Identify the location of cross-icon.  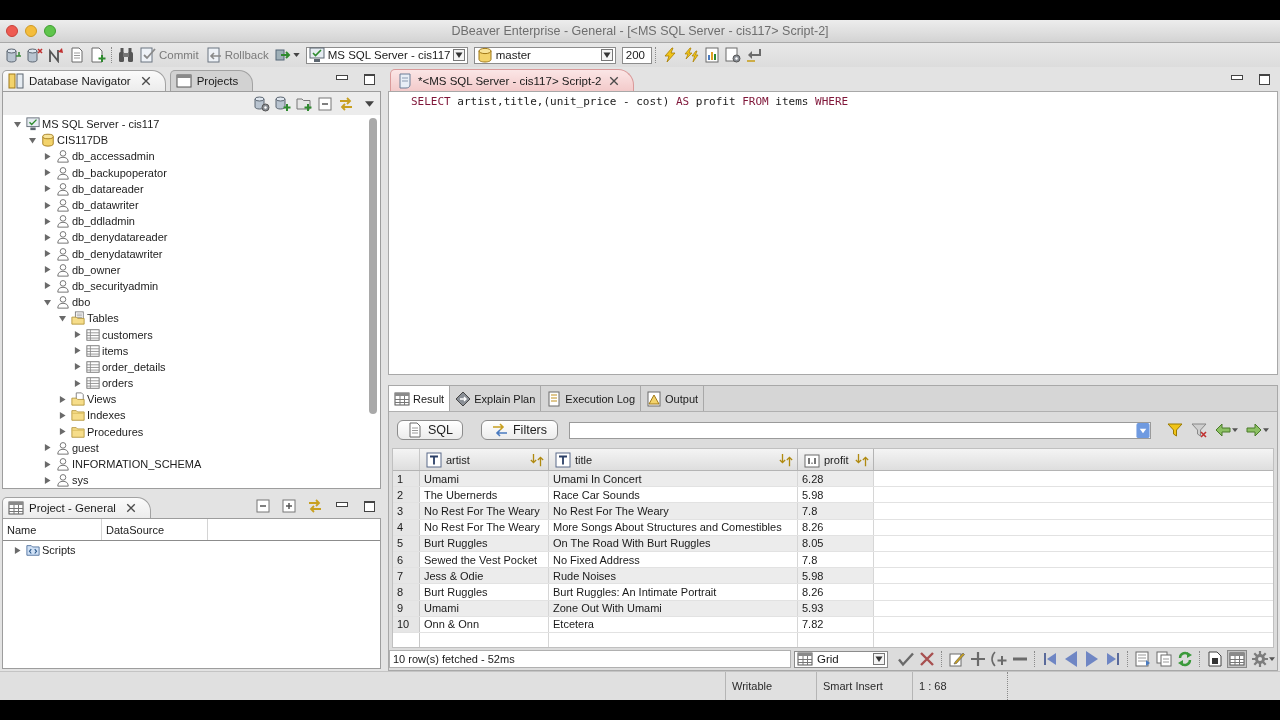
(927, 659).